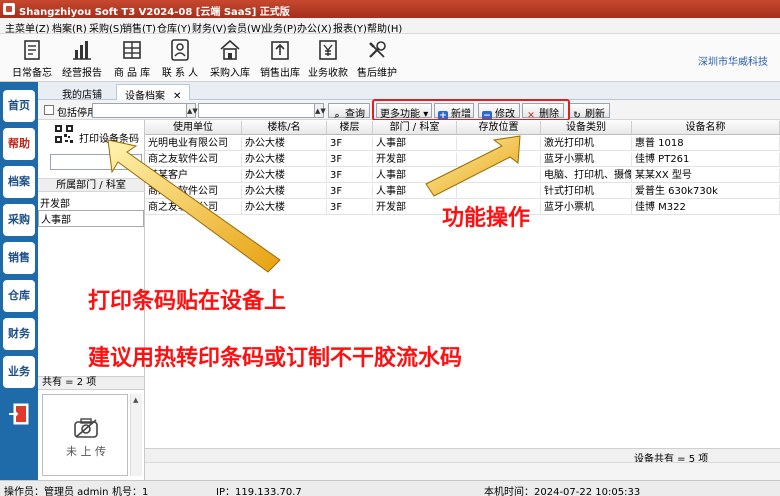 The image size is (780, 496). I want to click on refresh-button: ↻ 刷新, so click(589, 112).